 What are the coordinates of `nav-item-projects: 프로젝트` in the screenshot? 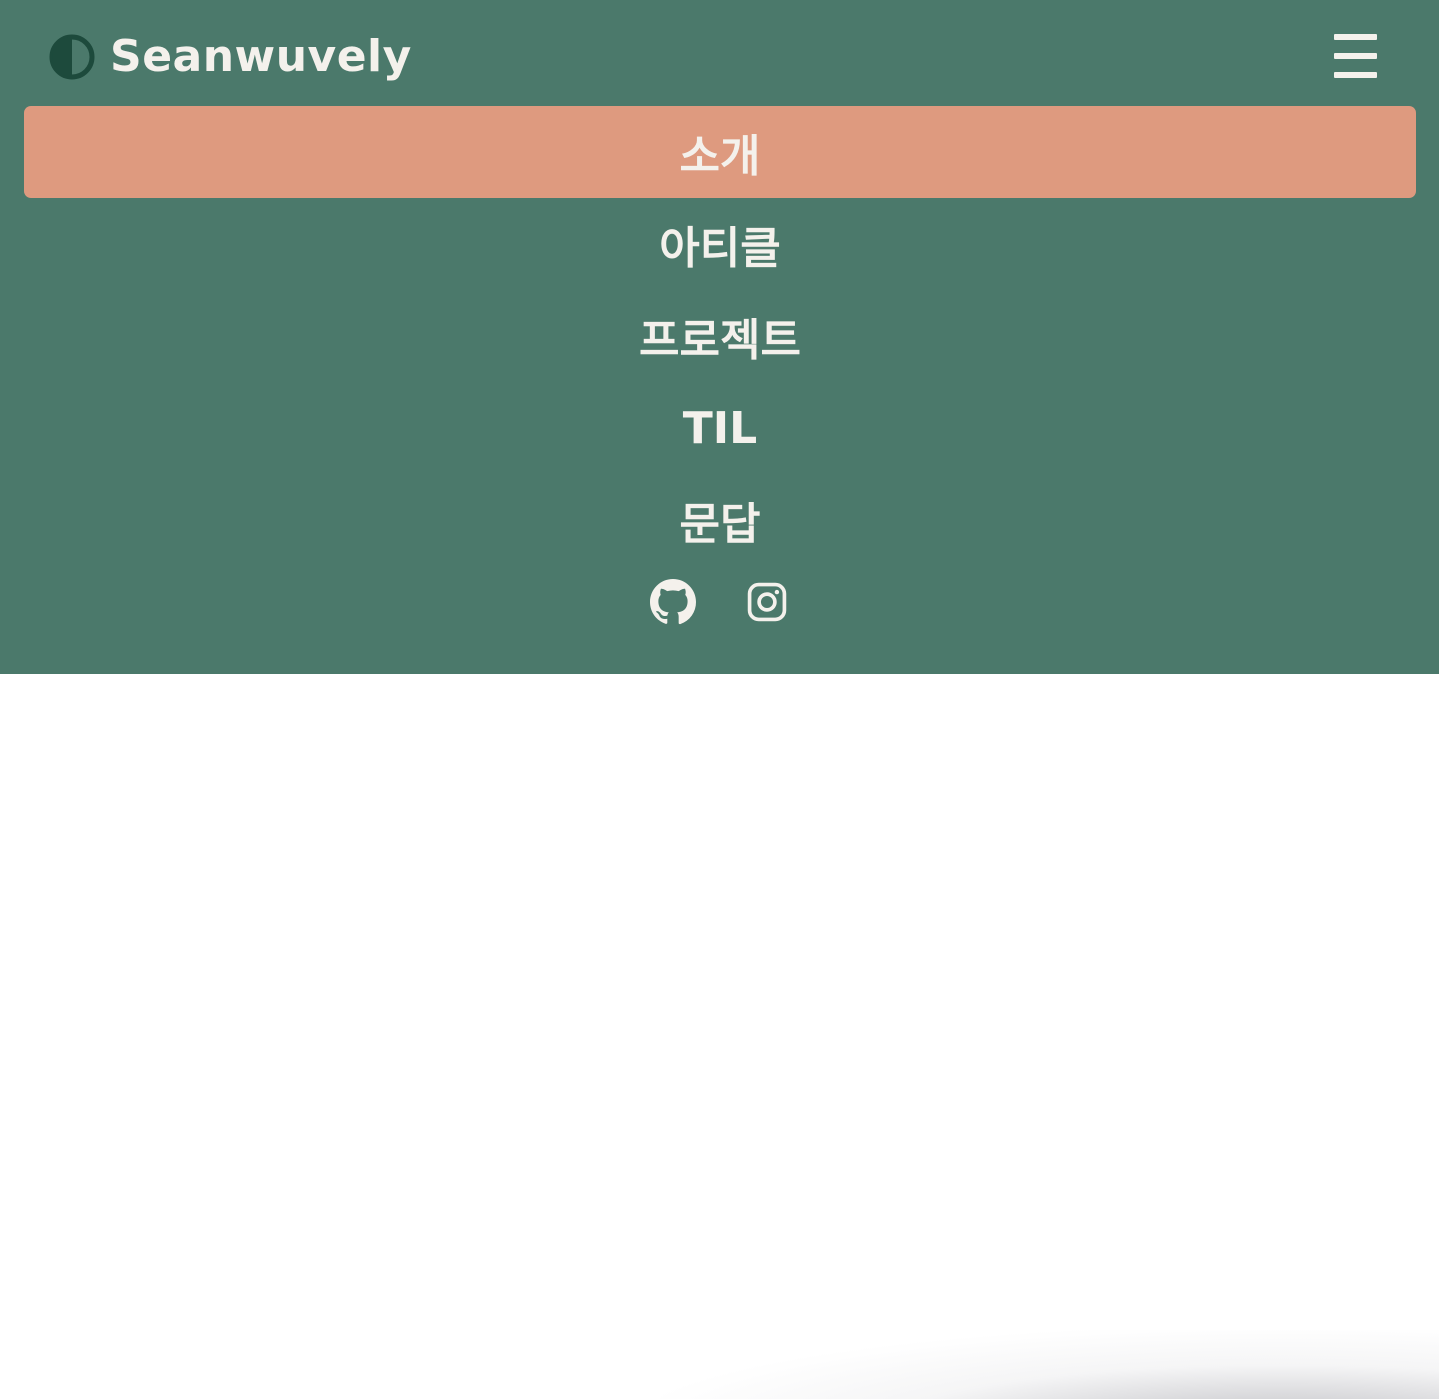 It's located at (720, 336).